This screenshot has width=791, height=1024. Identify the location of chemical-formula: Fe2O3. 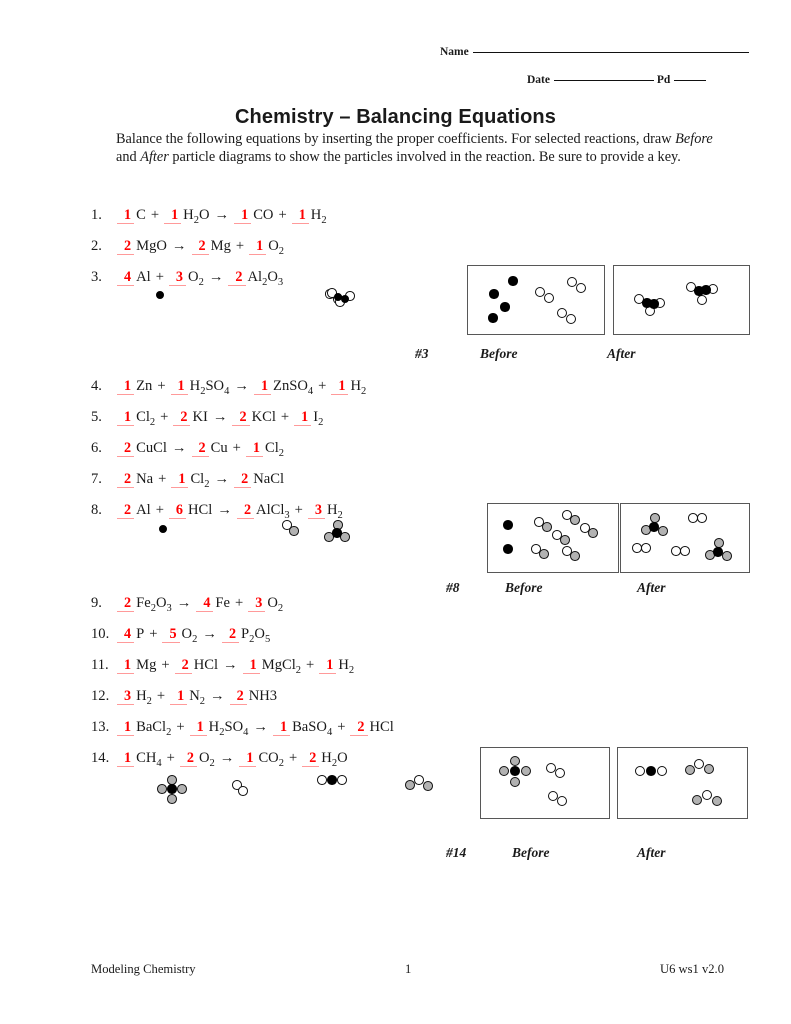
(154, 604).